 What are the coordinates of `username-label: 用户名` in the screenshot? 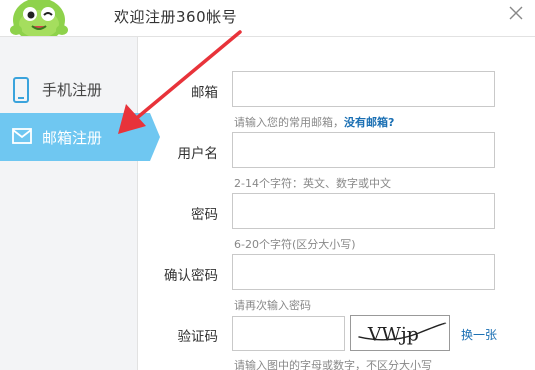 It's located at (198, 154).